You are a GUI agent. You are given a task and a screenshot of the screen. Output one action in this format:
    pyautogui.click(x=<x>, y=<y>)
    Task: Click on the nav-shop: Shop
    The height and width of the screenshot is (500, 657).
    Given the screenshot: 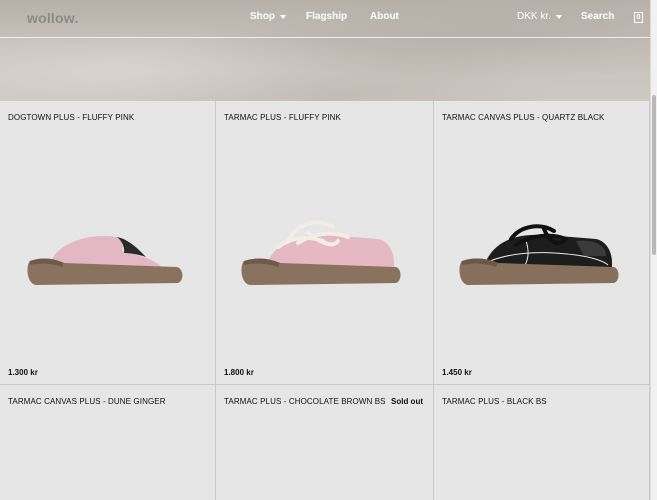 What is the action you would take?
    pyautogui.click(x=268, y=16)
    